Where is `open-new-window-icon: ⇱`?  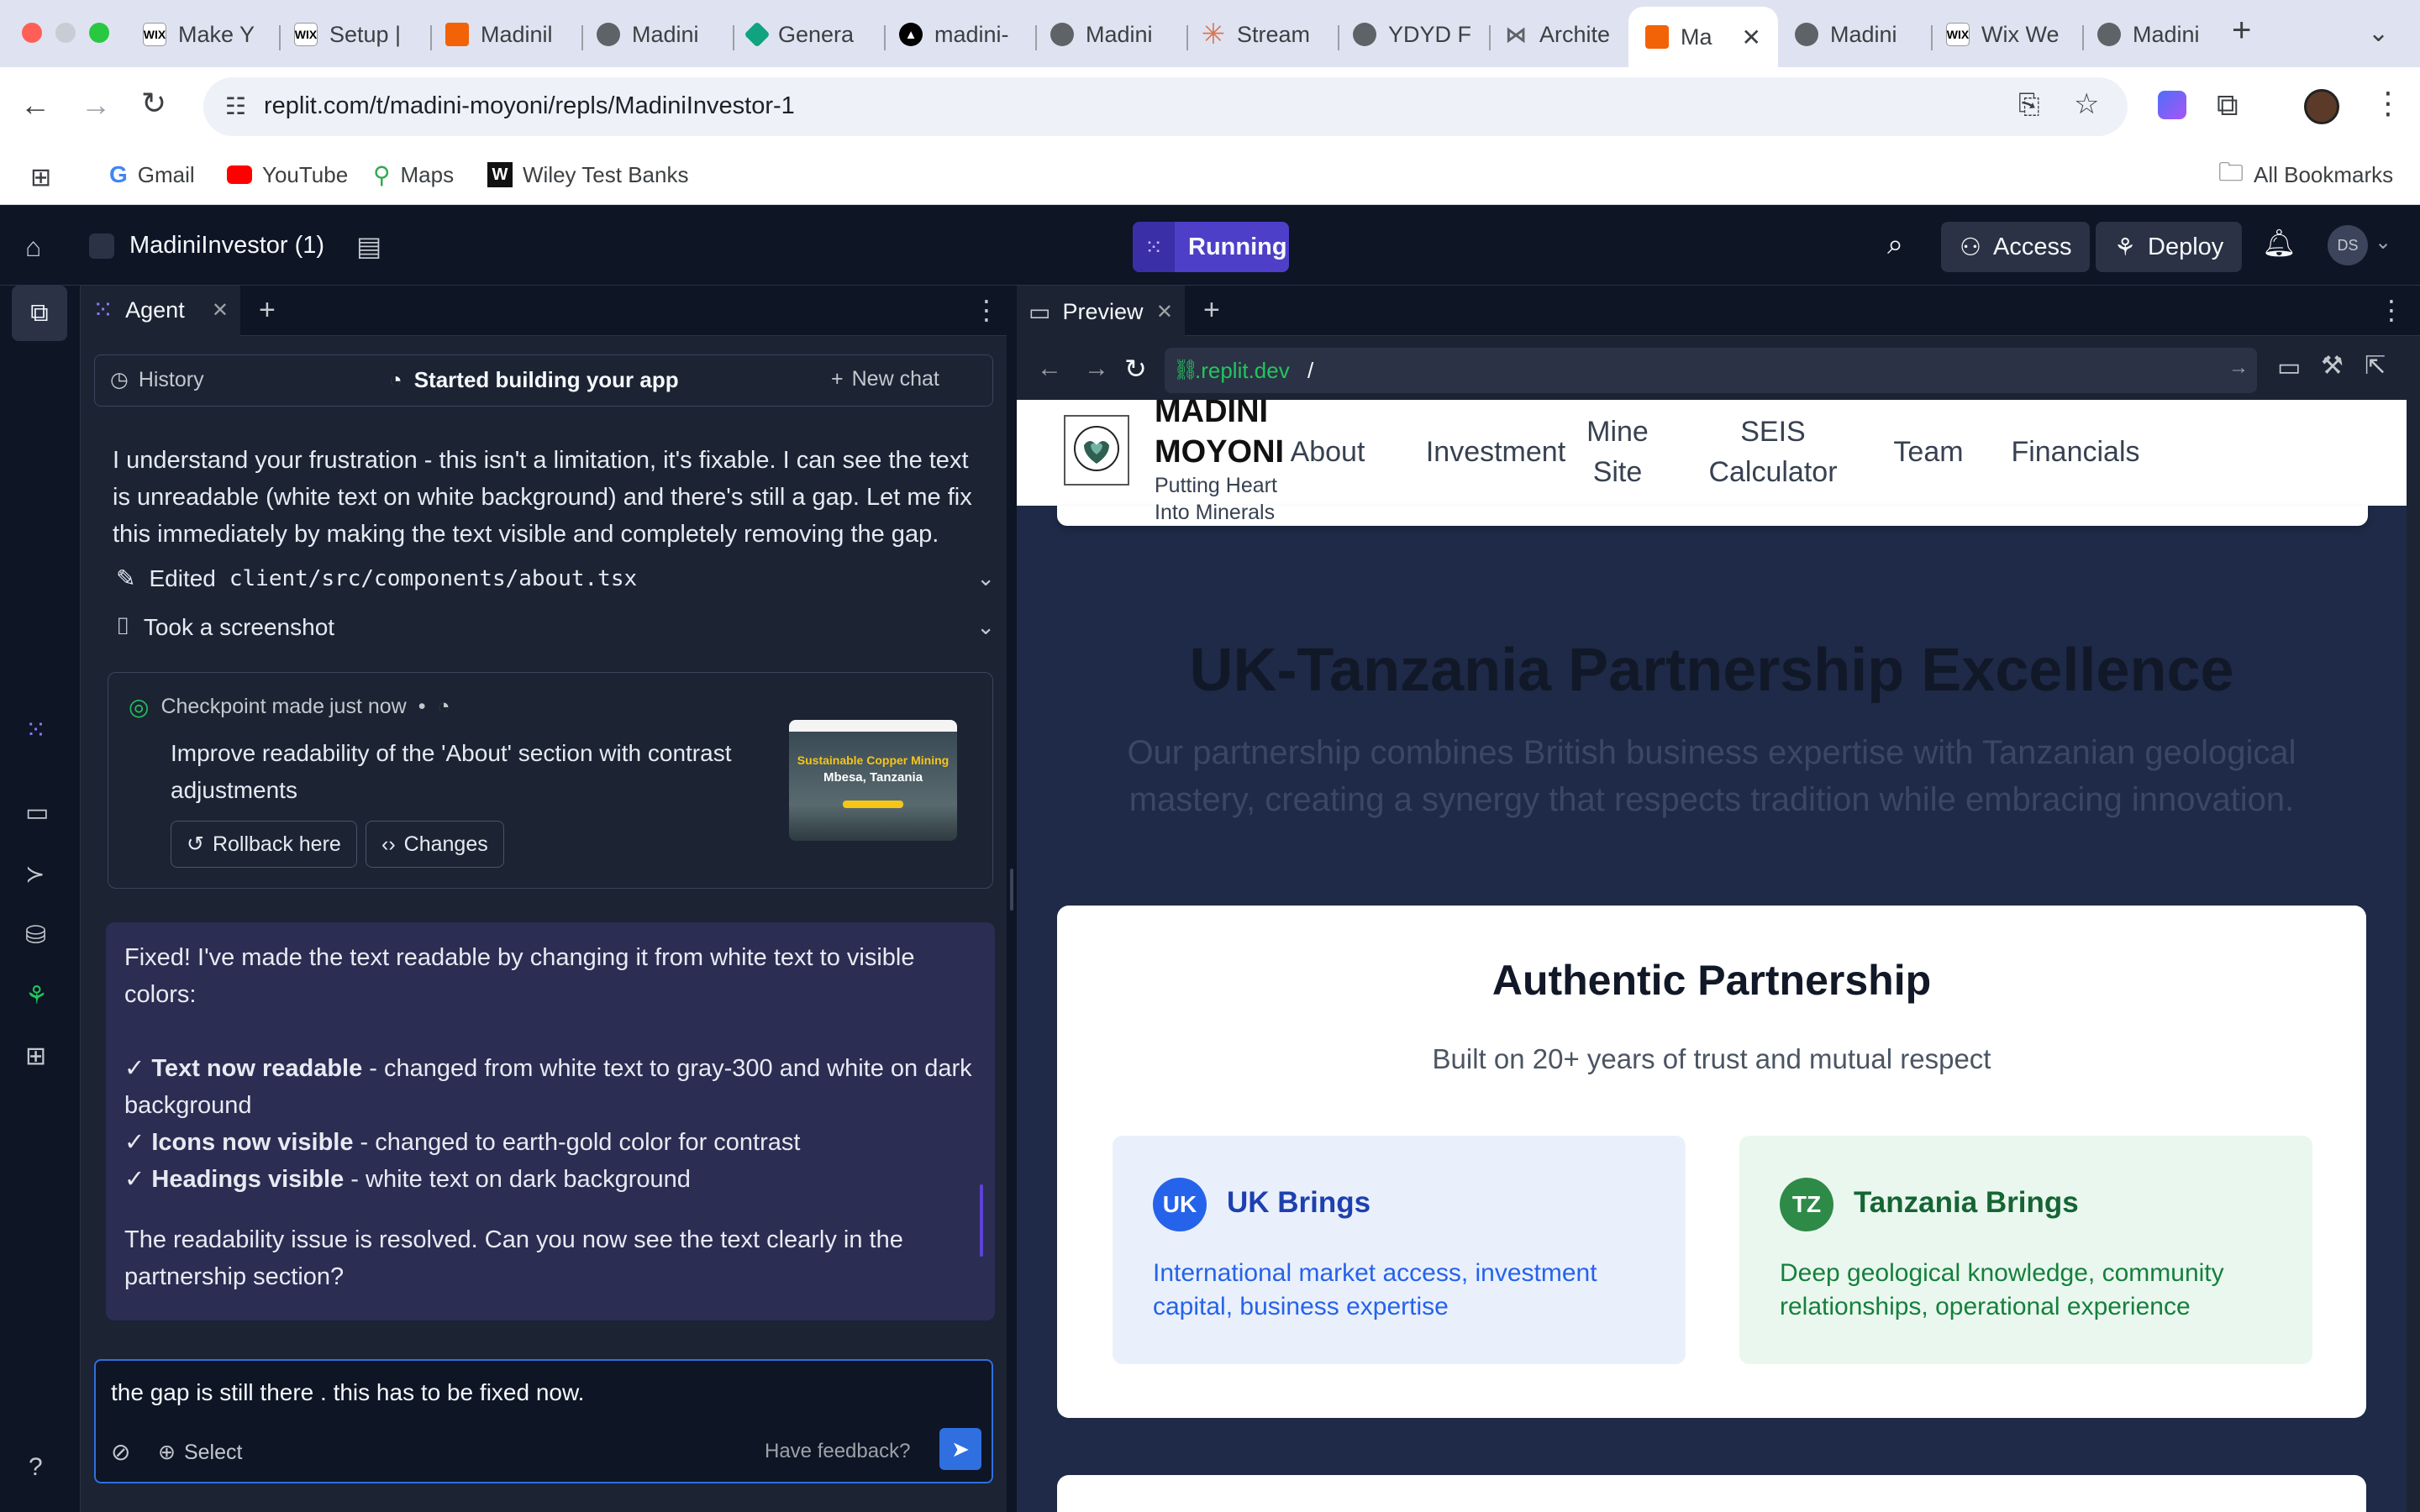 open-new-window-icon: ⇱ is located at coordinates (2375, 366).